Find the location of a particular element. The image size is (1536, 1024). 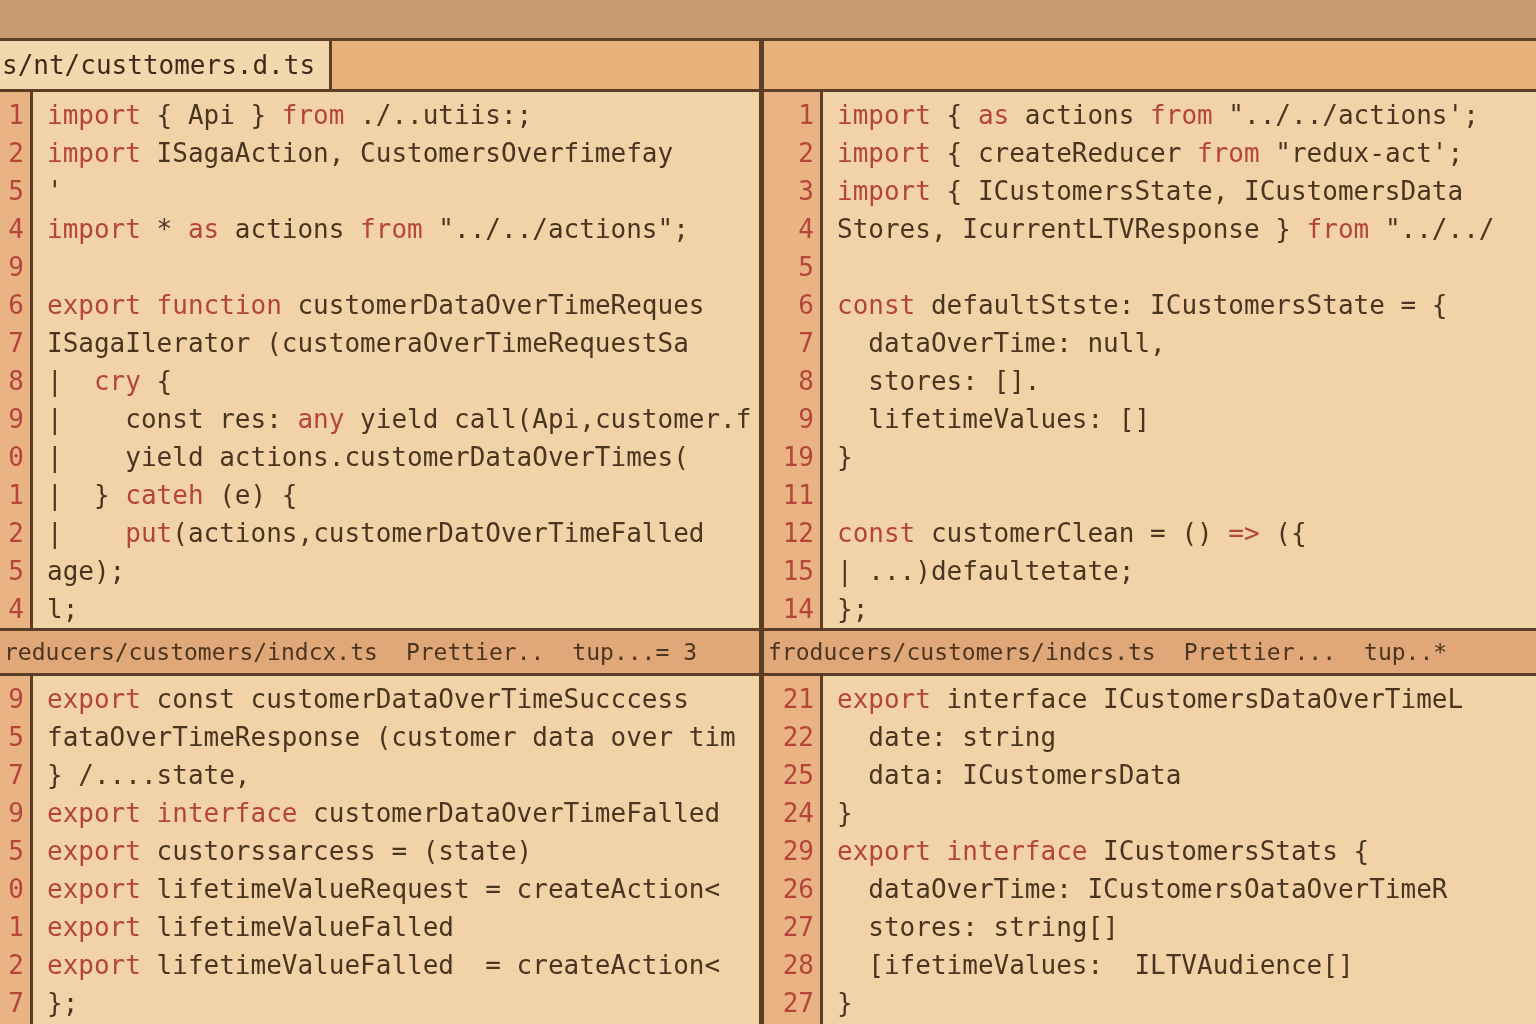

code-line: export interface ICustomersDataOverTimeL is located at coordinates (1150, 699).